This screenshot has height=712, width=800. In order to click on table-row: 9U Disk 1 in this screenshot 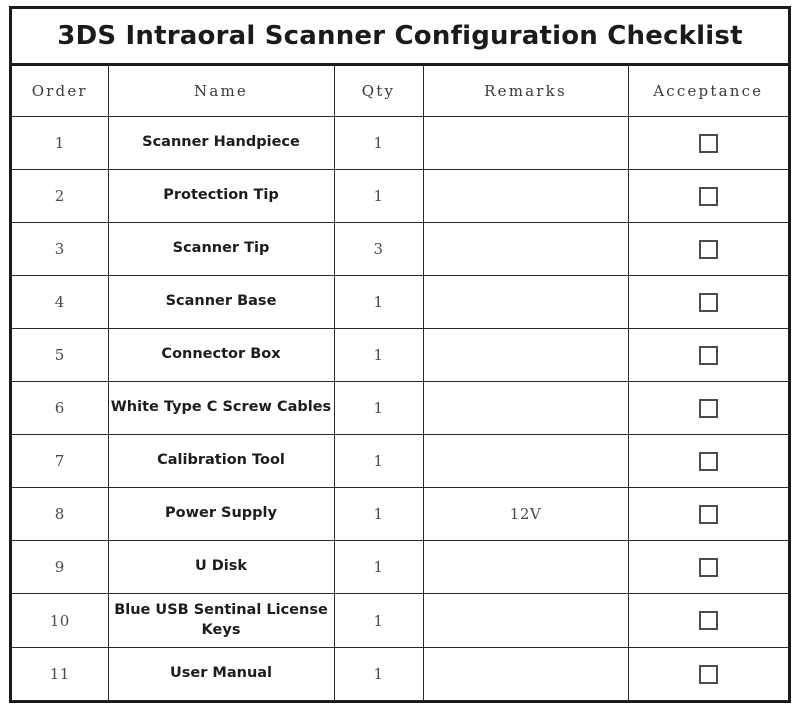, I will do `click(400, 567)`.